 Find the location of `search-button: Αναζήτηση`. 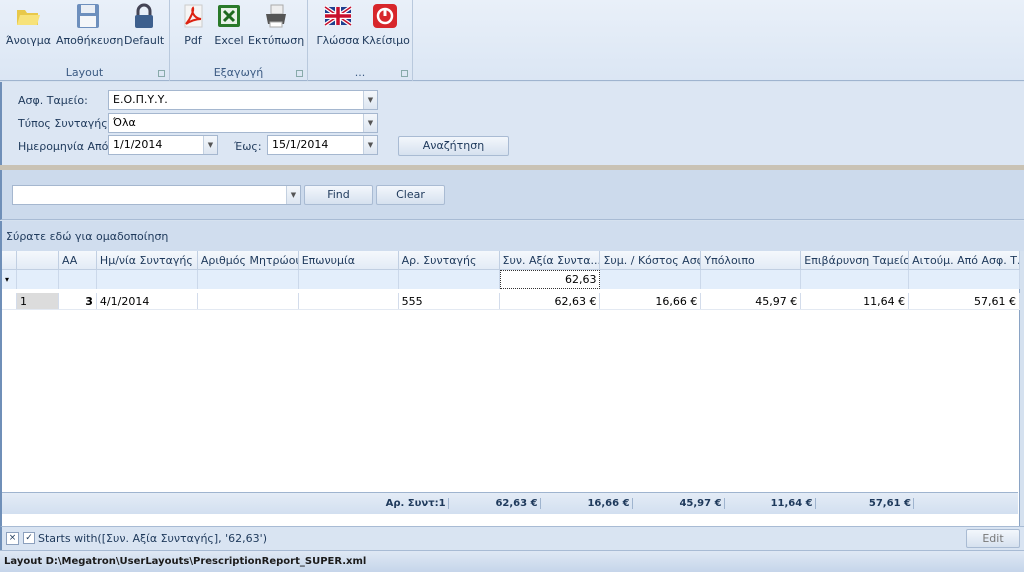

search-button: Αναζήτηση is located at coordinates (453, 146).